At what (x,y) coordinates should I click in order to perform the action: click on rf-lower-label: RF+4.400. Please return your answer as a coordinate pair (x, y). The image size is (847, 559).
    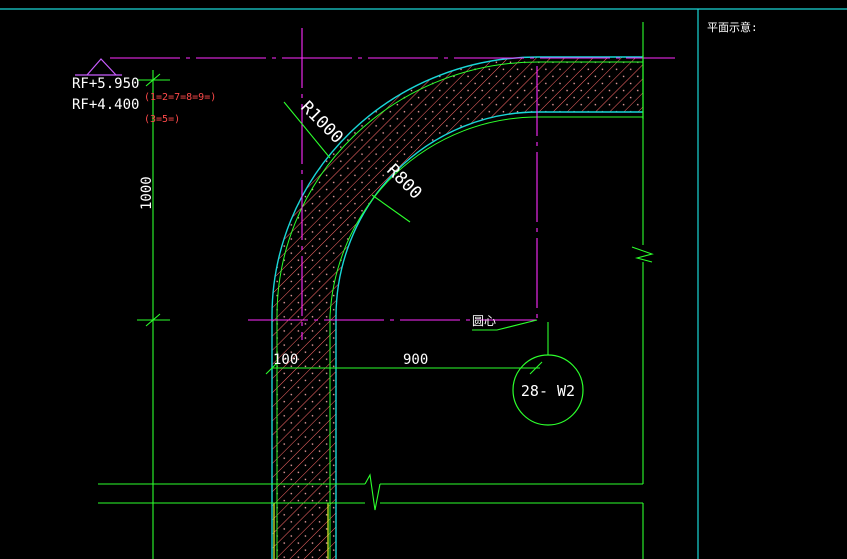
    Looking at the image, I should click on (105, 105).